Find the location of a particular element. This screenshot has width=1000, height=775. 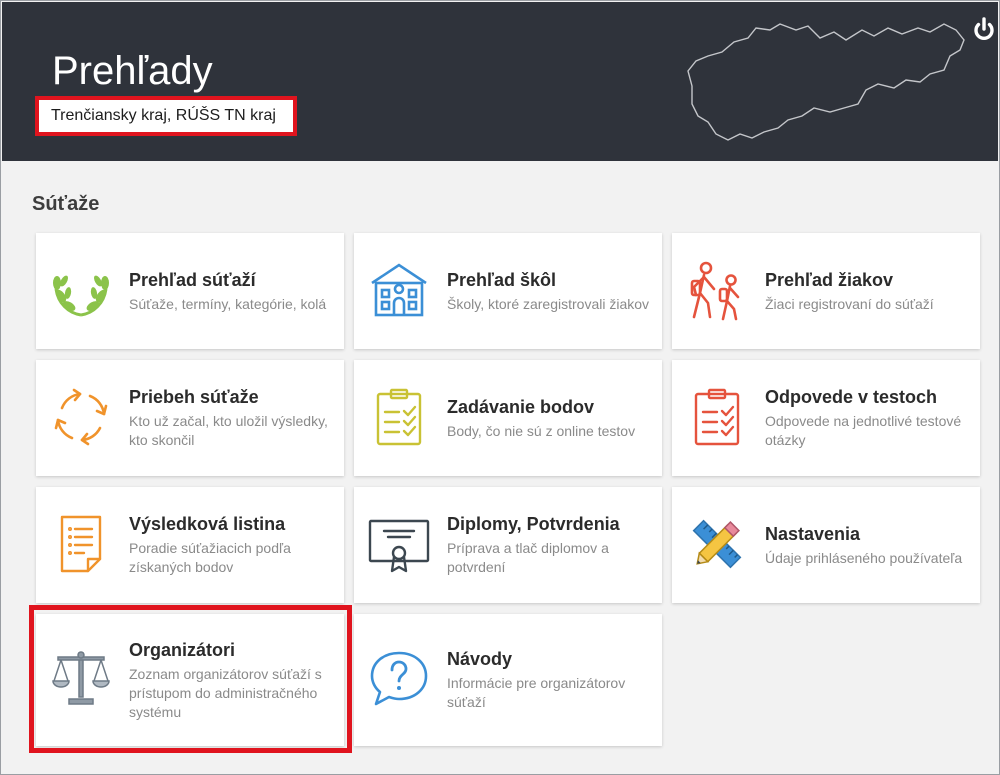

certificate-icon is located at coordinates (399, 546).